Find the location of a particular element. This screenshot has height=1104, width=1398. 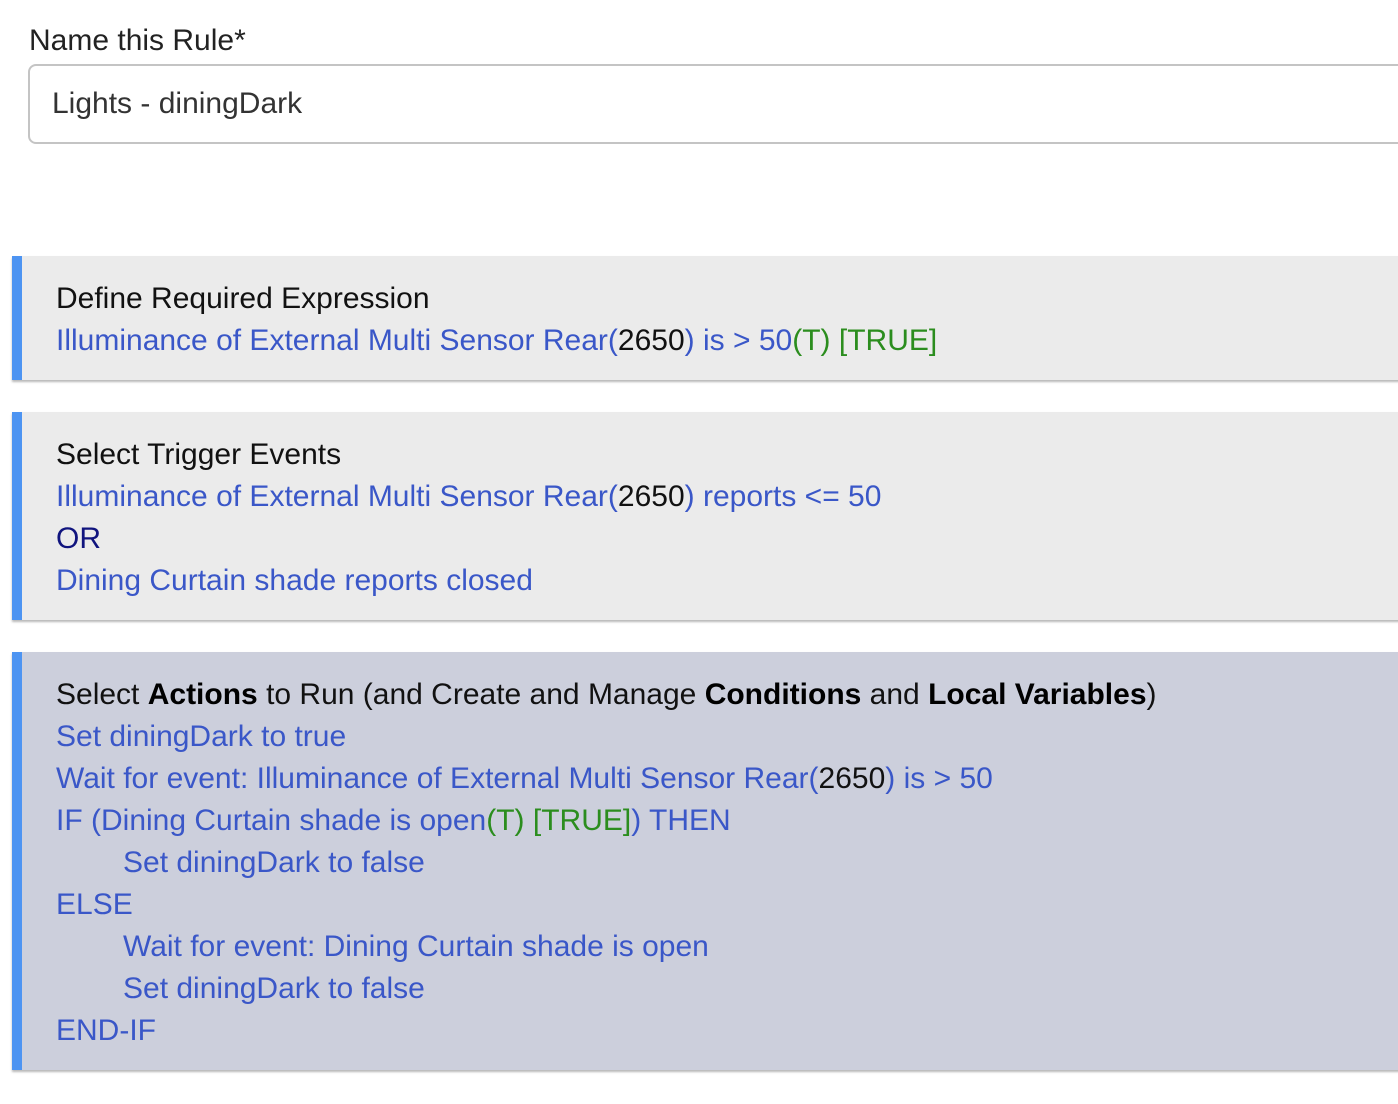

expression-result: [TRUE] is located at coordinates (888, 340).